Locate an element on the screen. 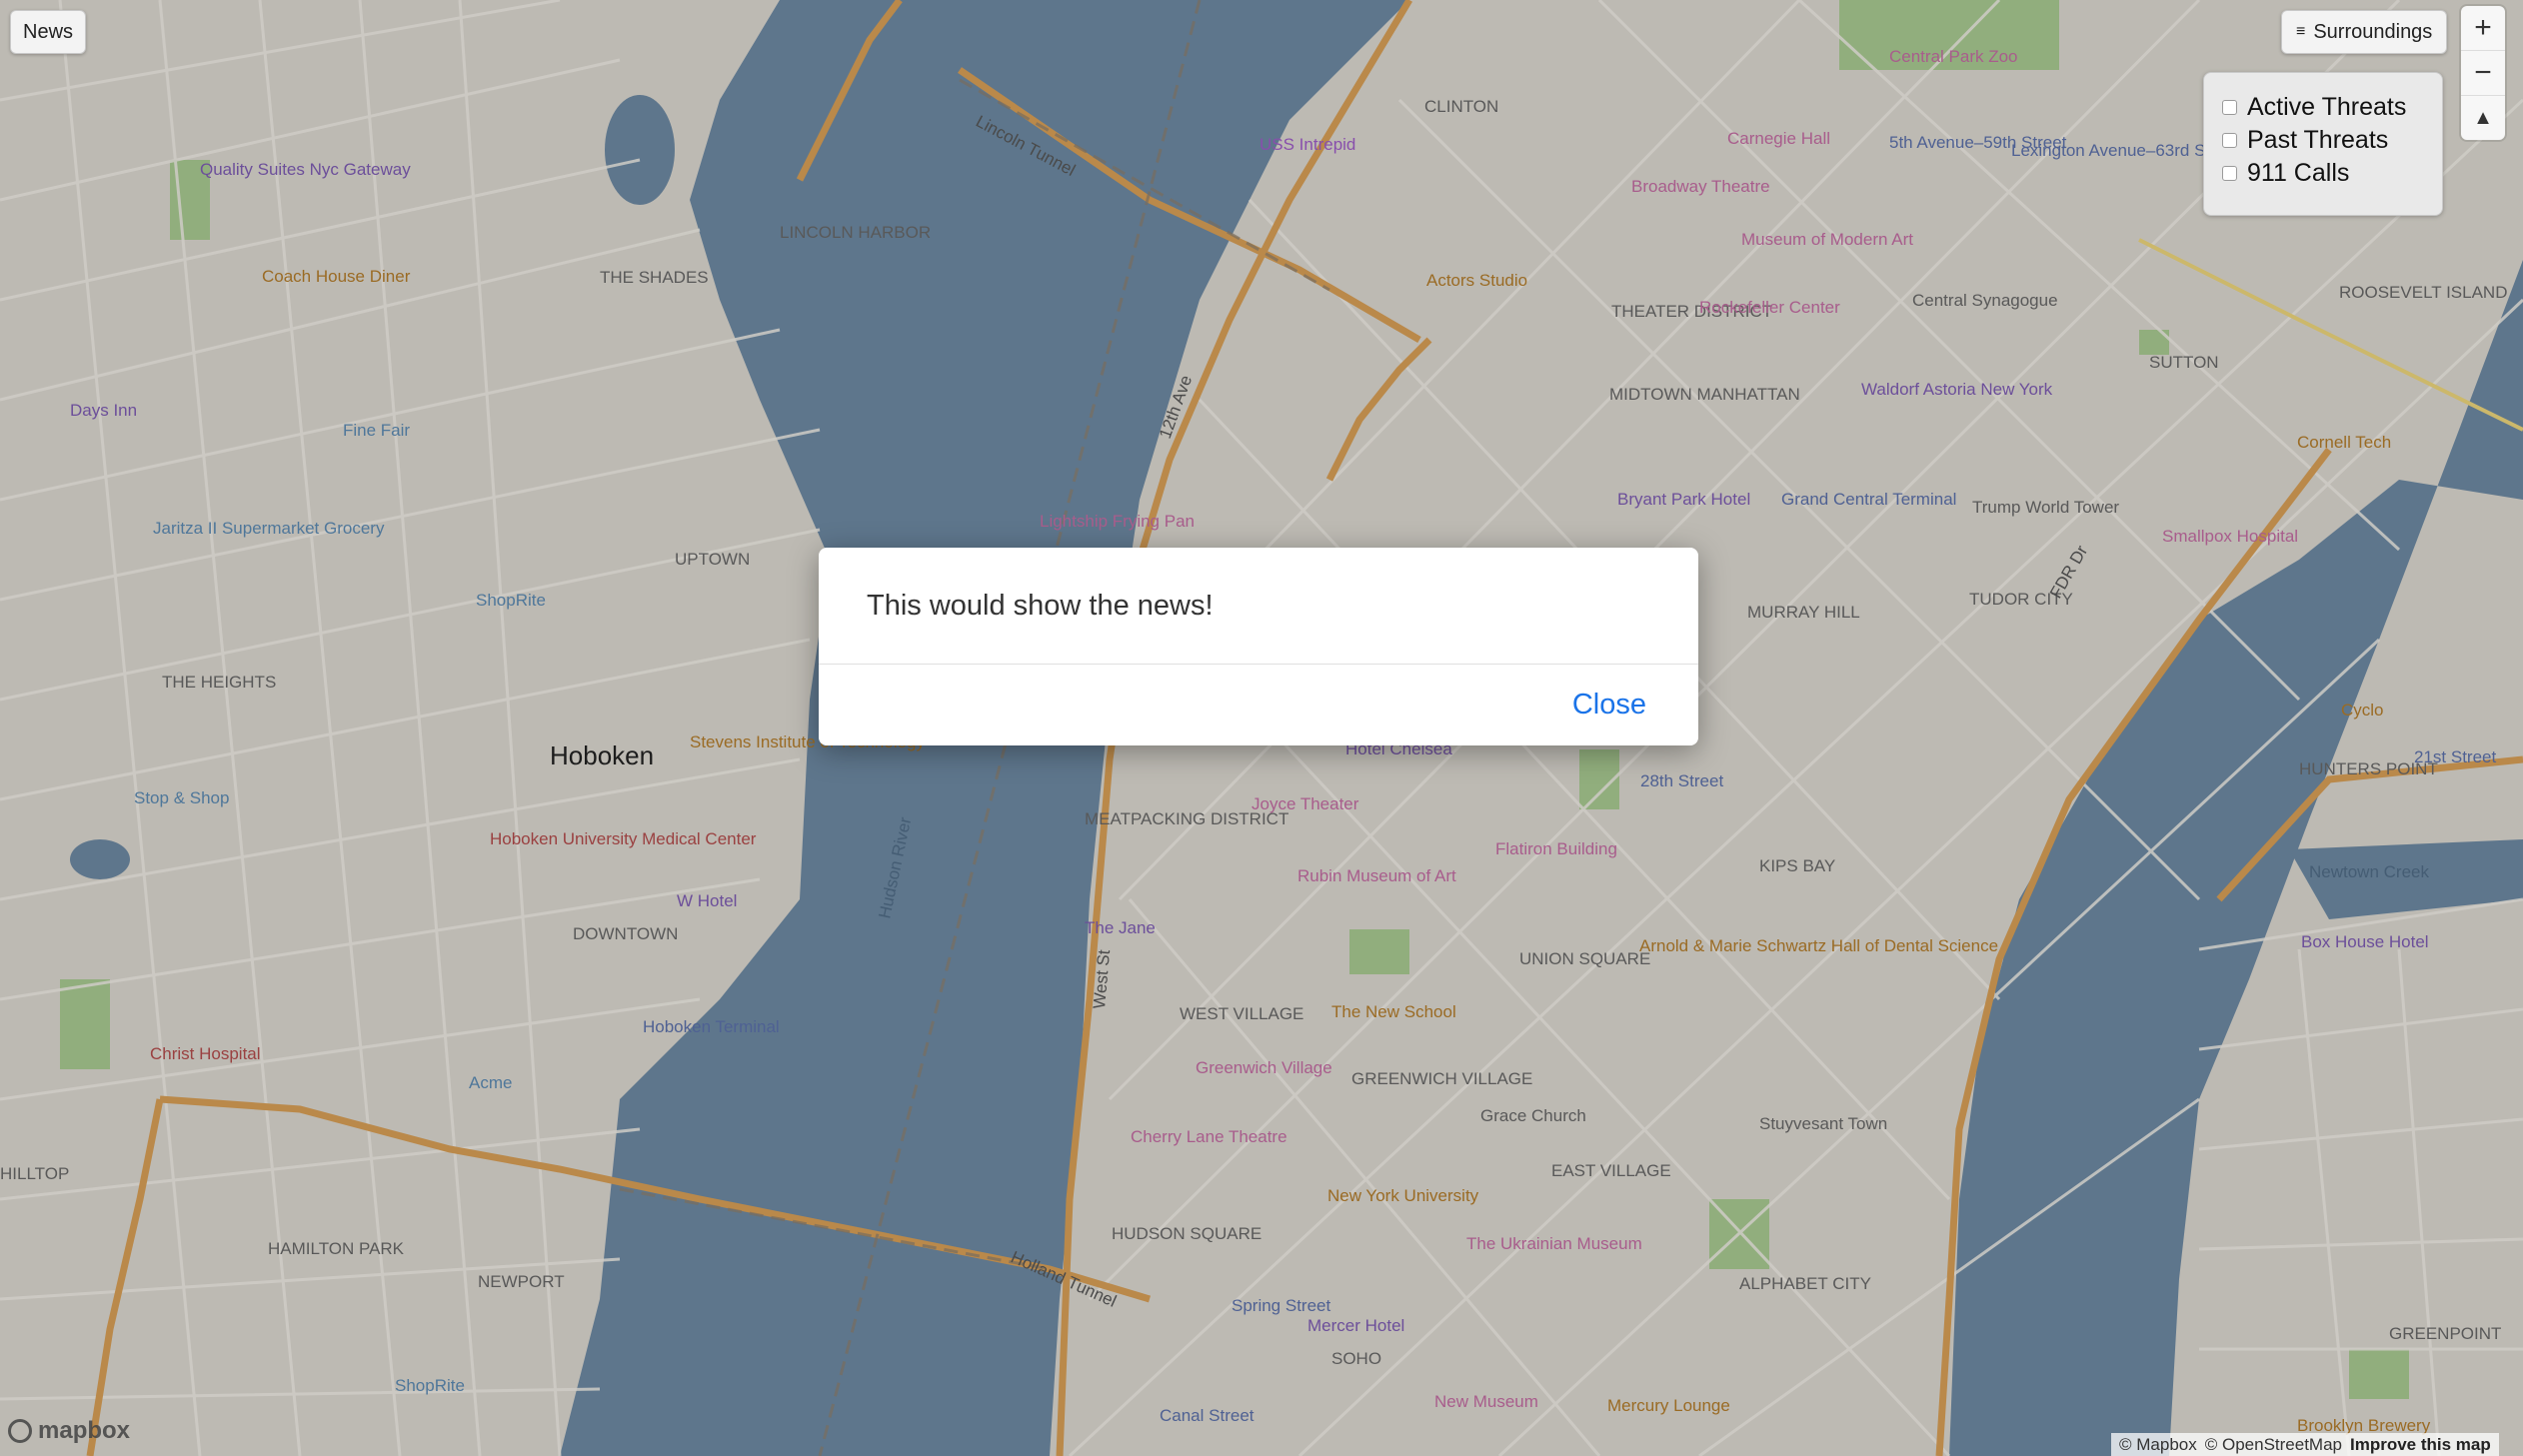  menu-icon: ≡ is located at coordinates (2301, 32).